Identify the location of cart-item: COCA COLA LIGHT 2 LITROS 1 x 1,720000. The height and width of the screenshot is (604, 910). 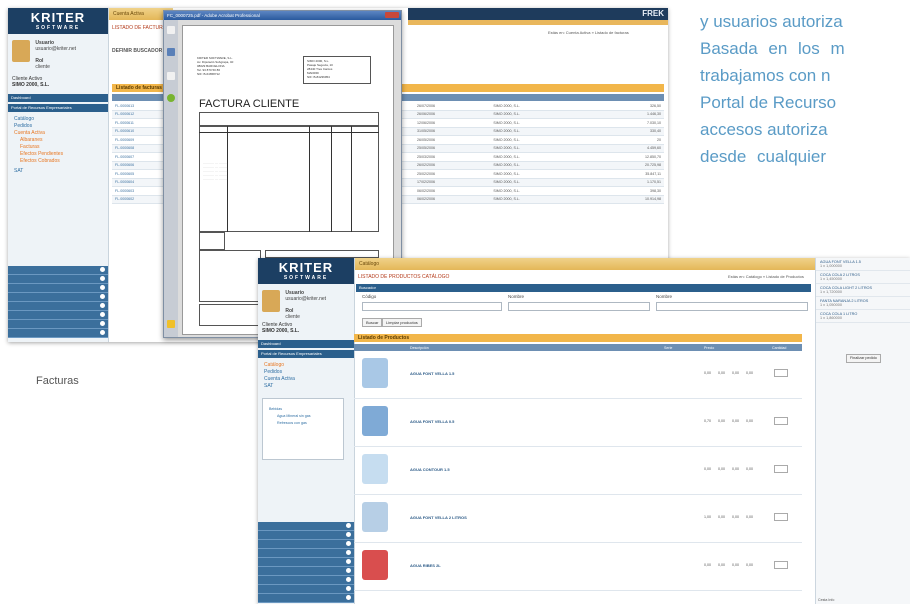
(863, 290).